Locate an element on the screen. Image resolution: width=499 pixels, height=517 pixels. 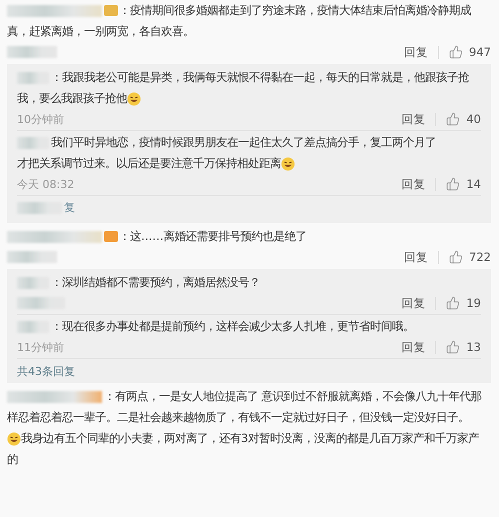
like-button: 19 is located at coordinates (463, 303).